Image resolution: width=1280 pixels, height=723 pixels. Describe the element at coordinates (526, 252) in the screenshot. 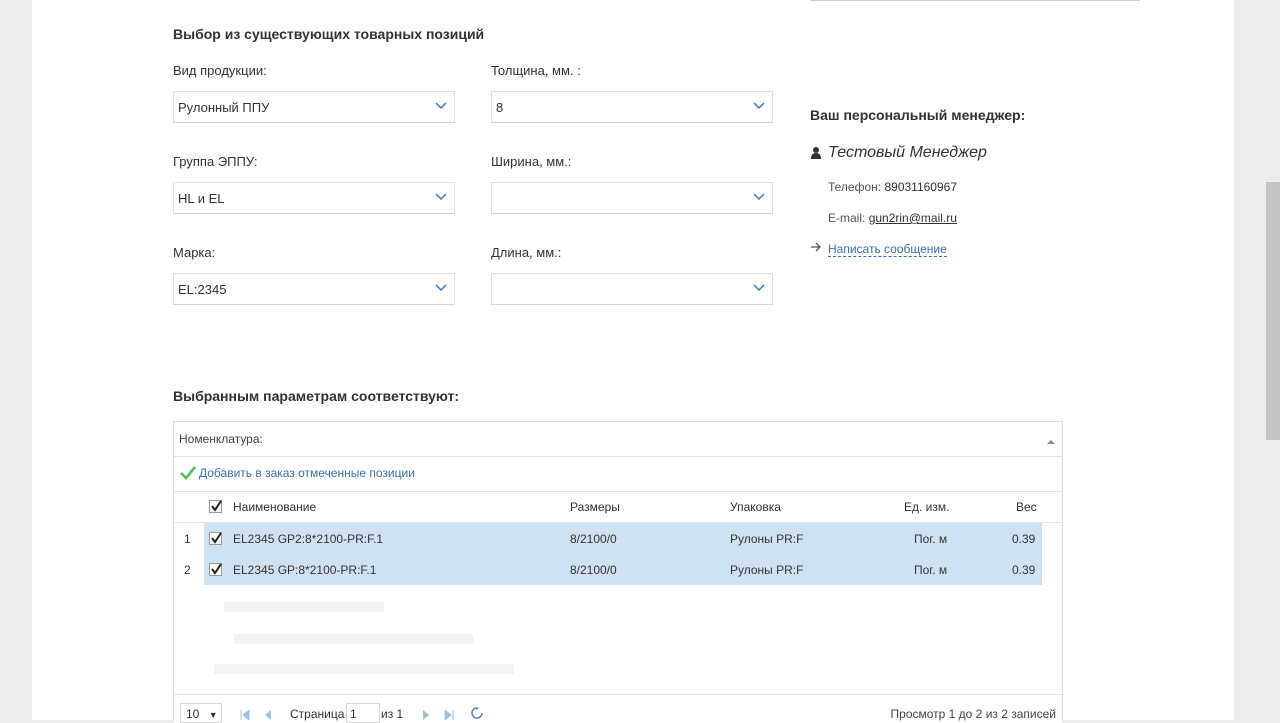

I see `length-label: Длина, мм.:` at that location.